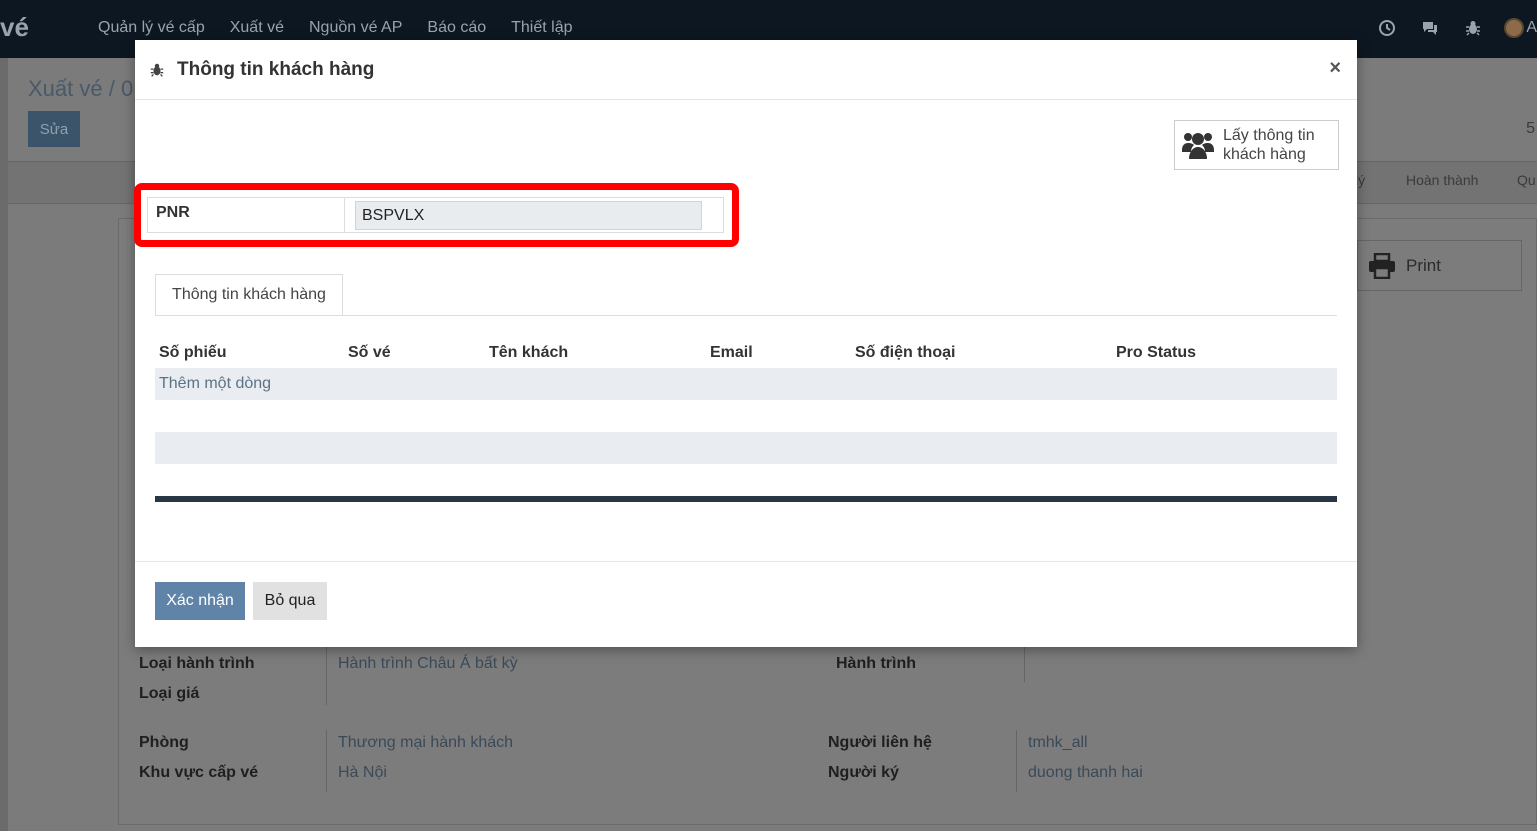 This screenshot has height=831, width=1537. What do you see at coordinates (528, 353) in the screenshot?
I see `column-header-passenger-name: Tên khách` at bounding box center [528, 353].